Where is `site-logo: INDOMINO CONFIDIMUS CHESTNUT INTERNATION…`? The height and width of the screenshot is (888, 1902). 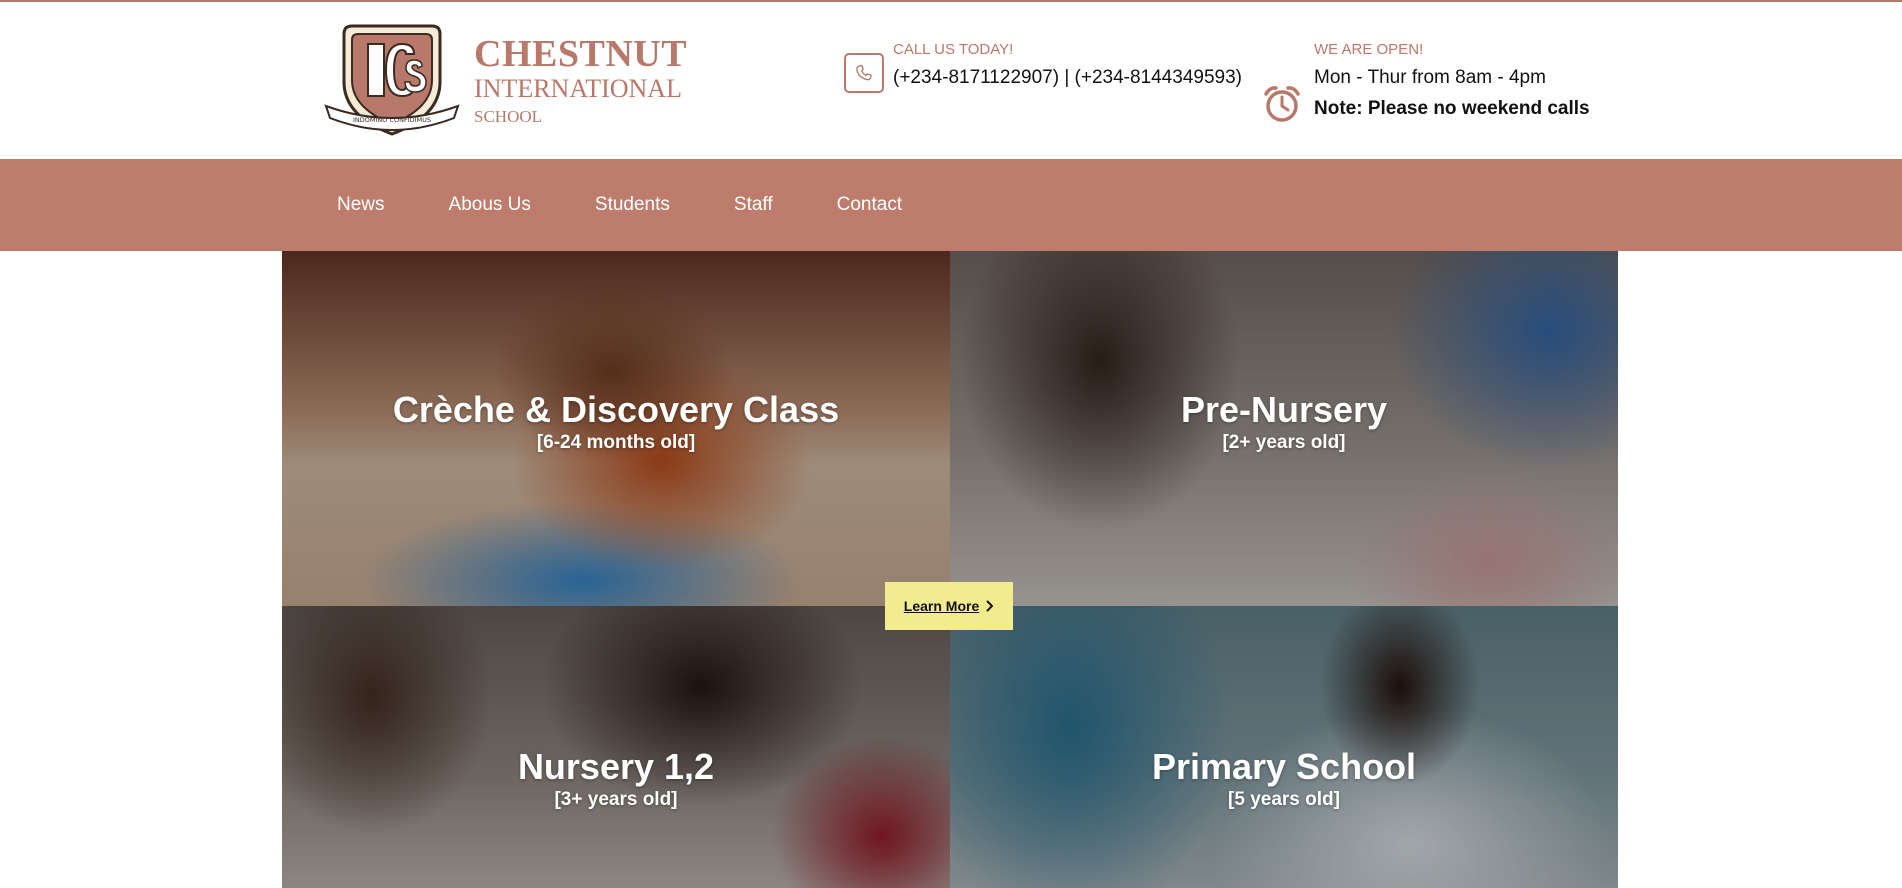 site-logo: INDOMINO CONFIDIMUS CHESTNUT INTERNATION… is located at coordinates (512, 80).